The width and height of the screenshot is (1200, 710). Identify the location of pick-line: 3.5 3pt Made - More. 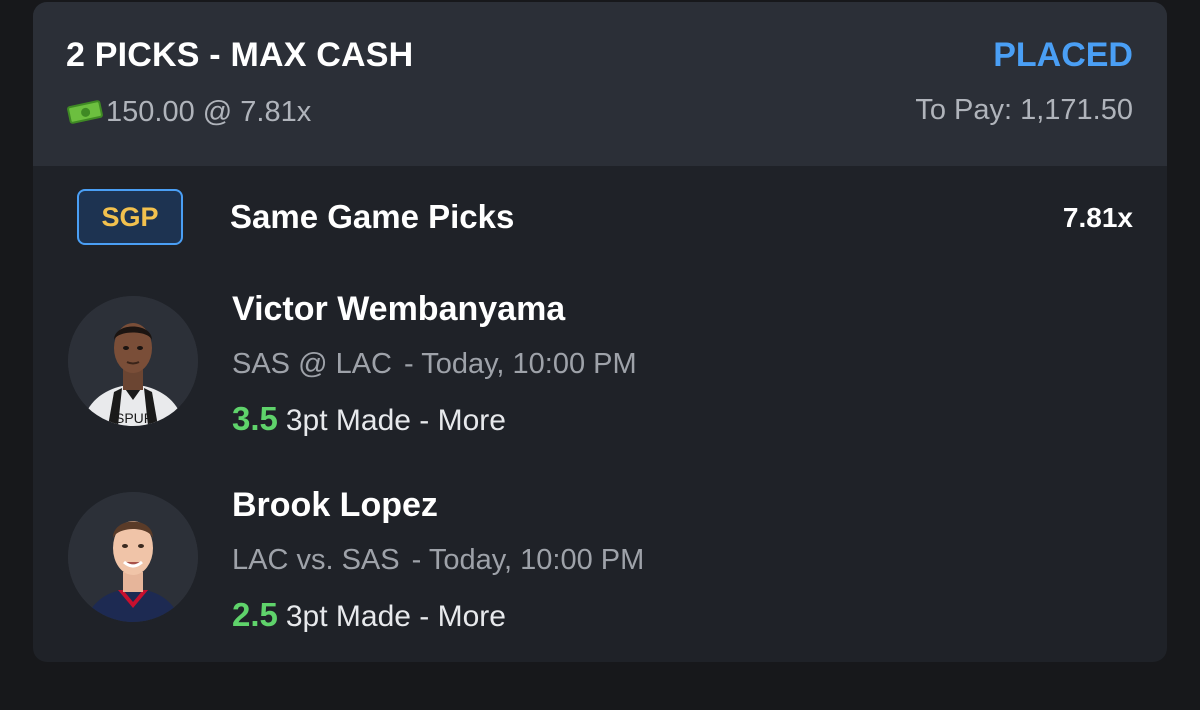
(369, 419).